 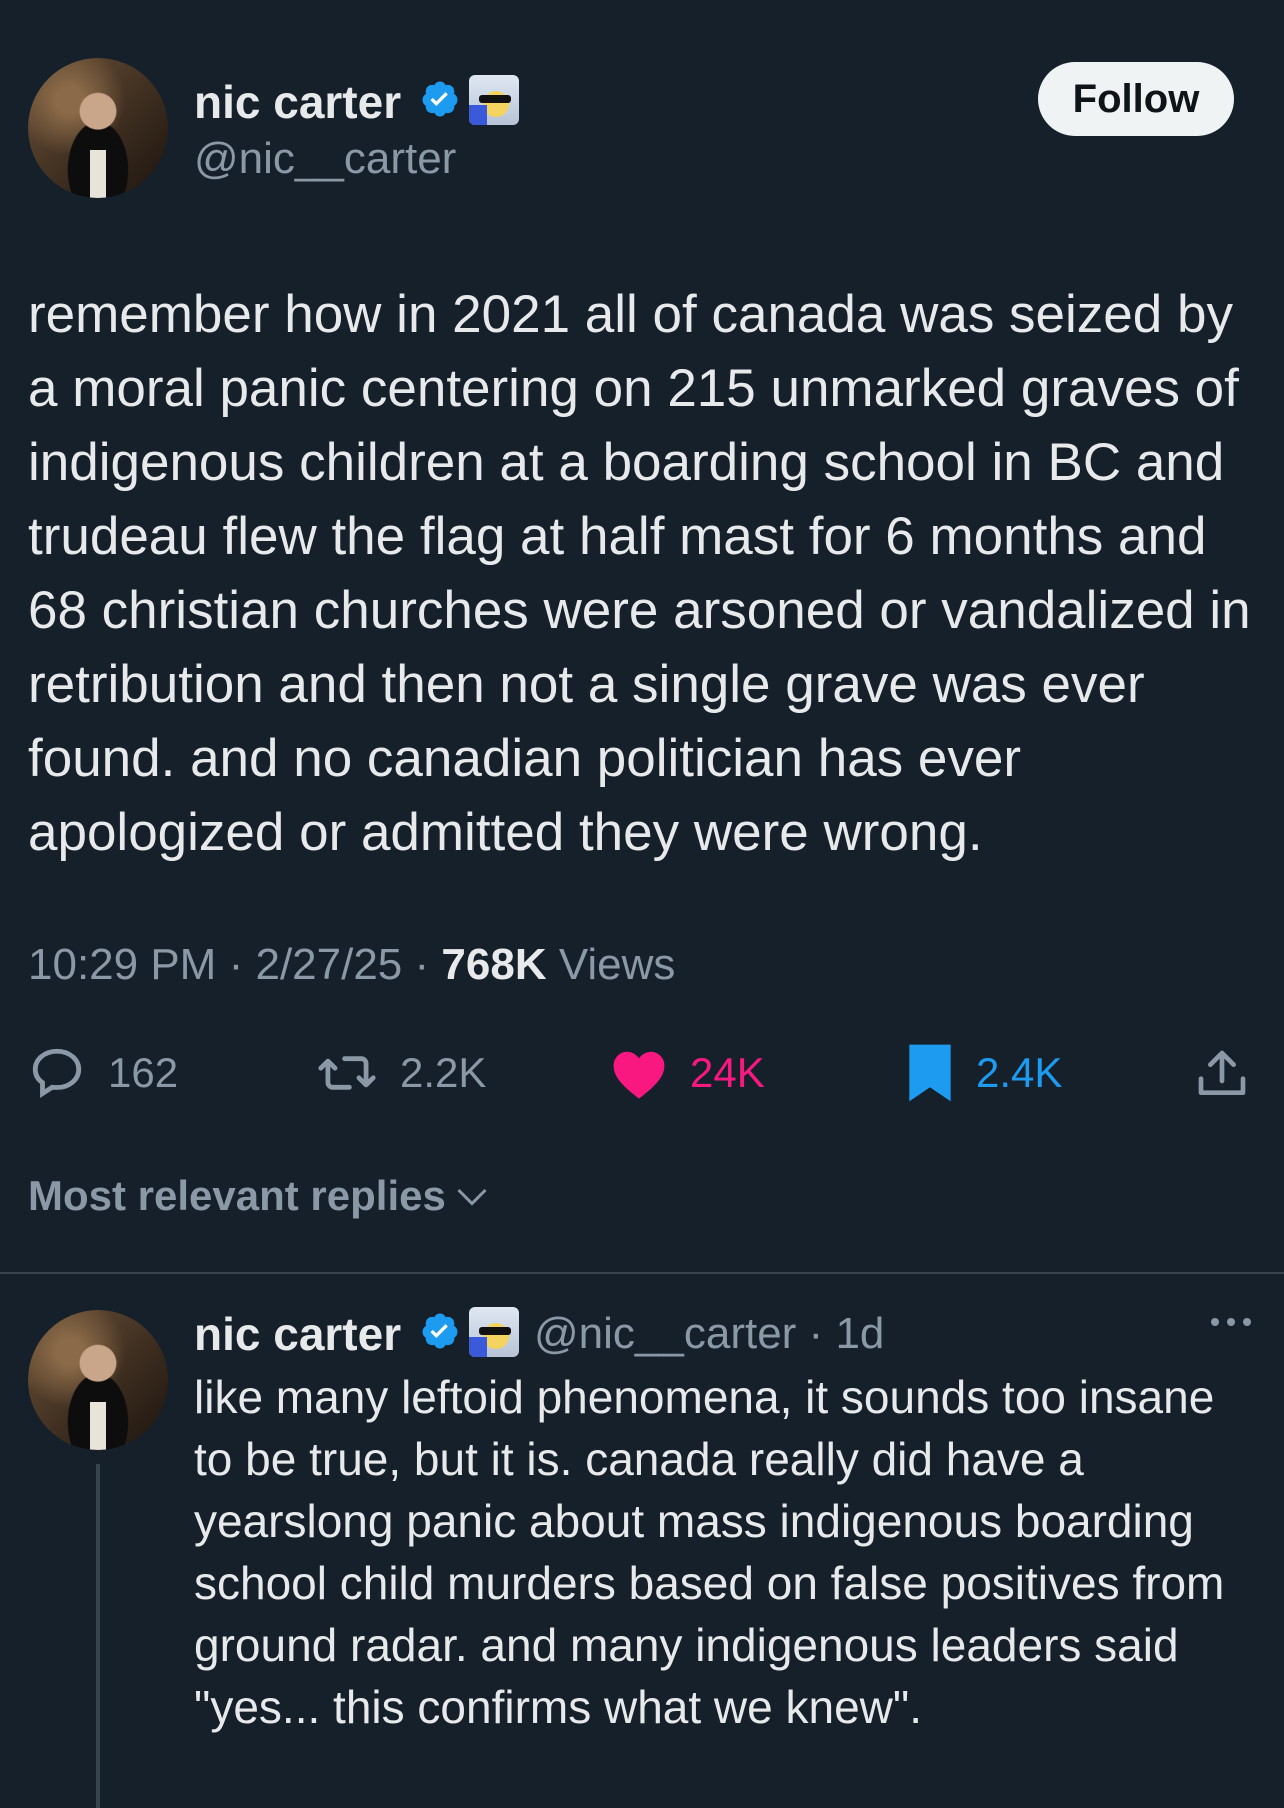 What do you see at coordinates (143, 1072) in the screenshot?
I see `reply-count: 162` at bounding box center [143, 1072].